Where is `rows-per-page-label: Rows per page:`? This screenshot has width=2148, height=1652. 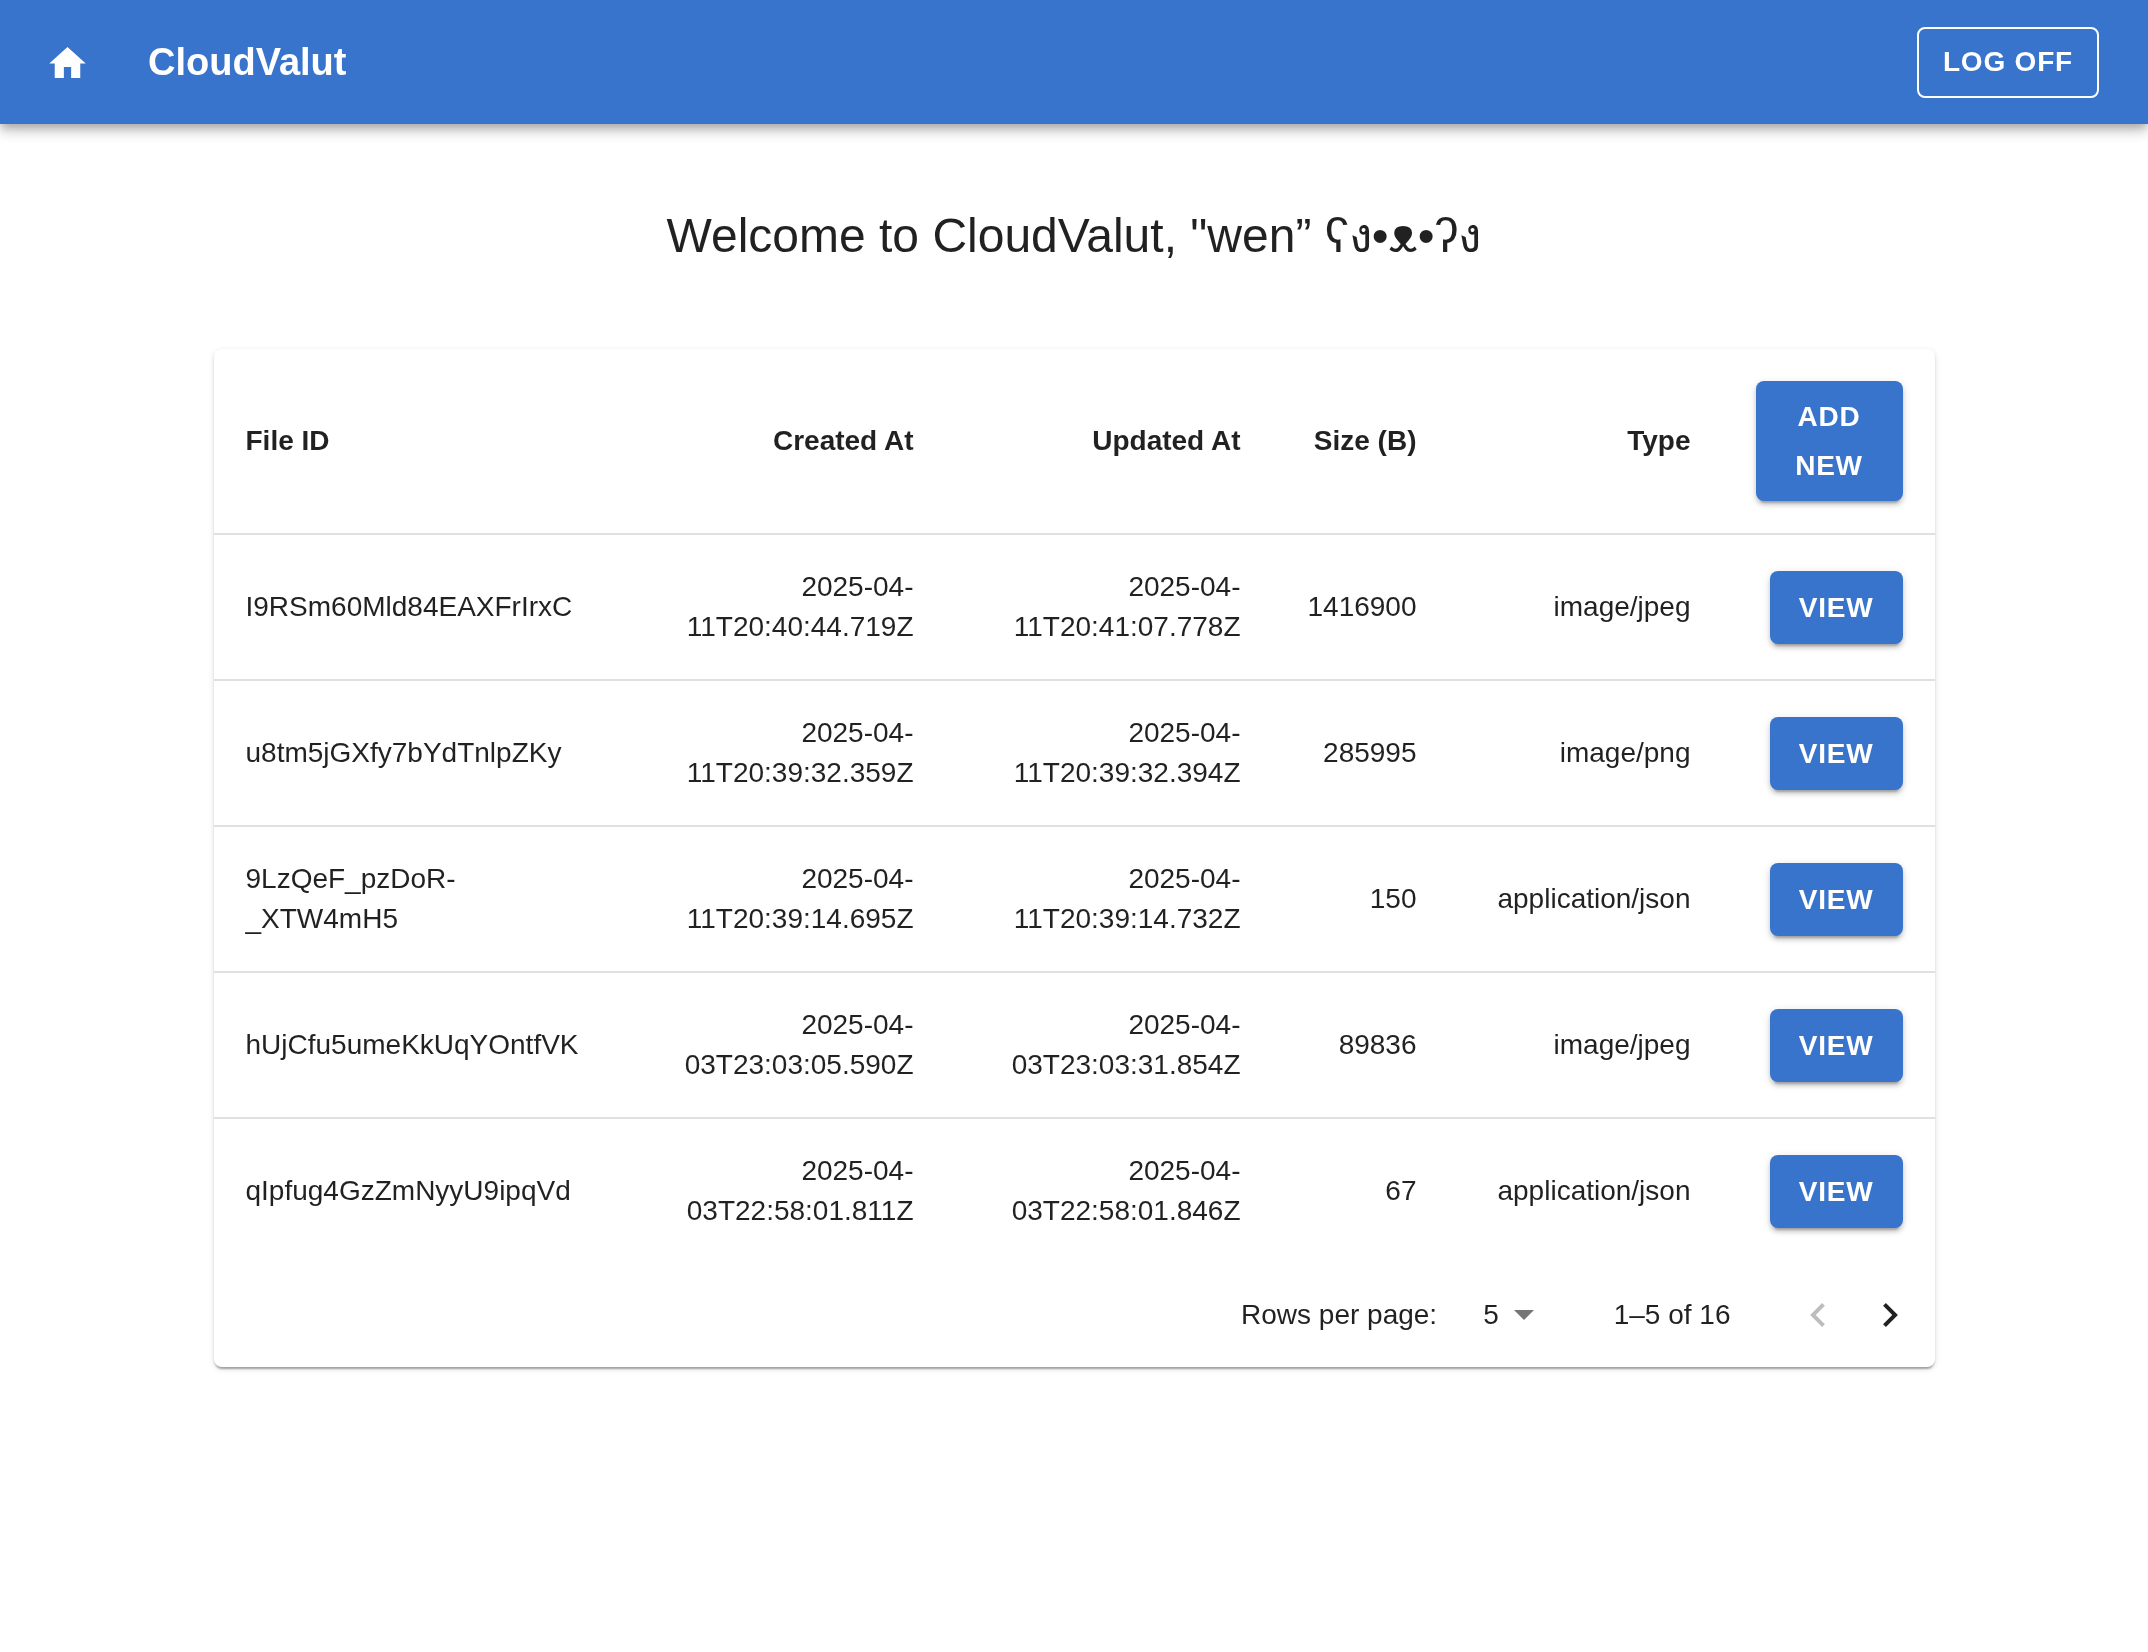 rows-per-page-label: Rows per page: is located at coordinates (1339, 1315).